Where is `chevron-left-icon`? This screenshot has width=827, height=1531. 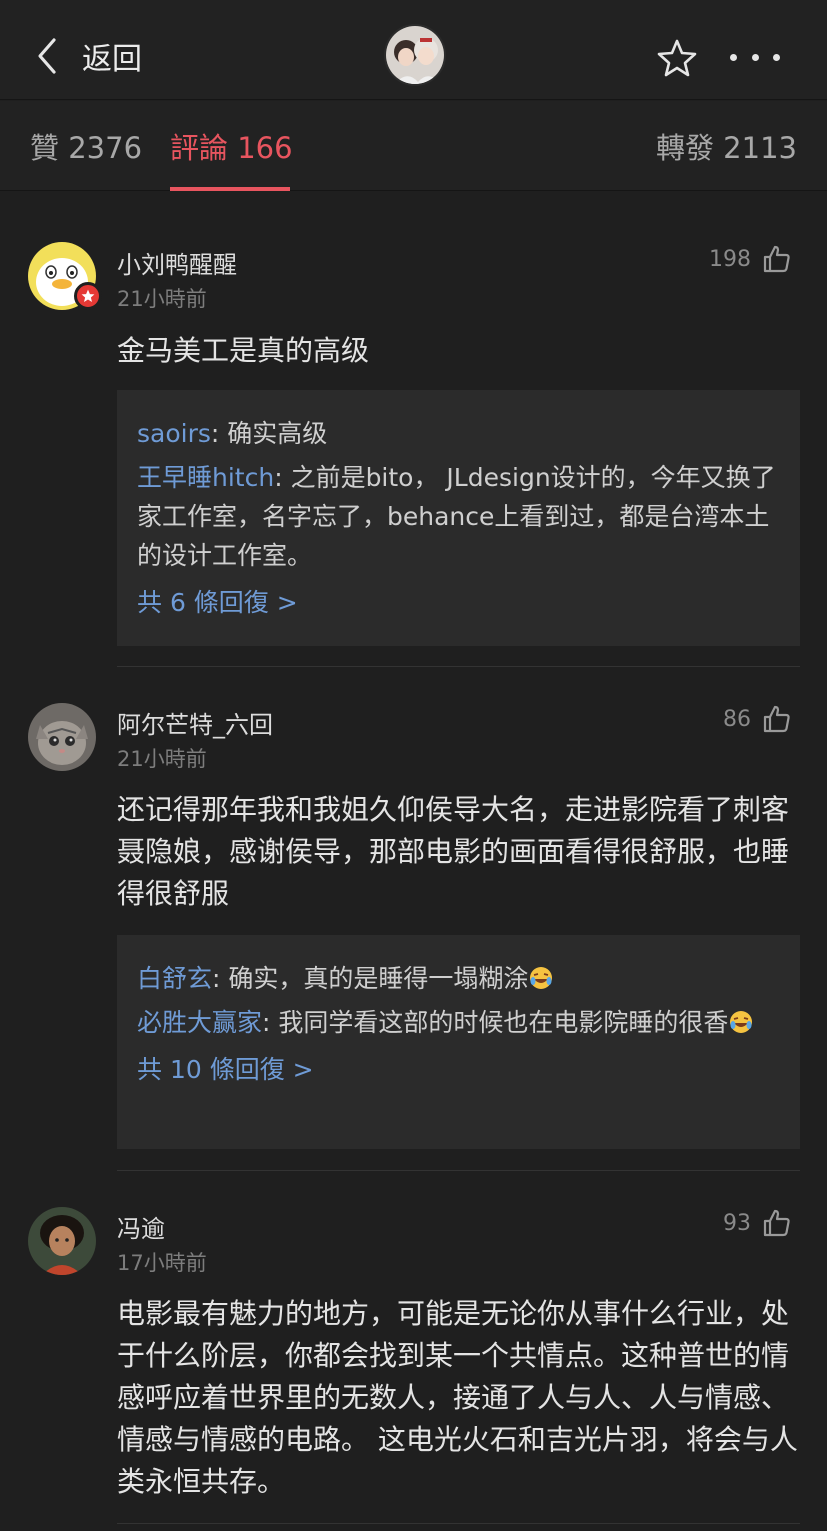 chevron-left-icon is located at coordinates (47, 56).